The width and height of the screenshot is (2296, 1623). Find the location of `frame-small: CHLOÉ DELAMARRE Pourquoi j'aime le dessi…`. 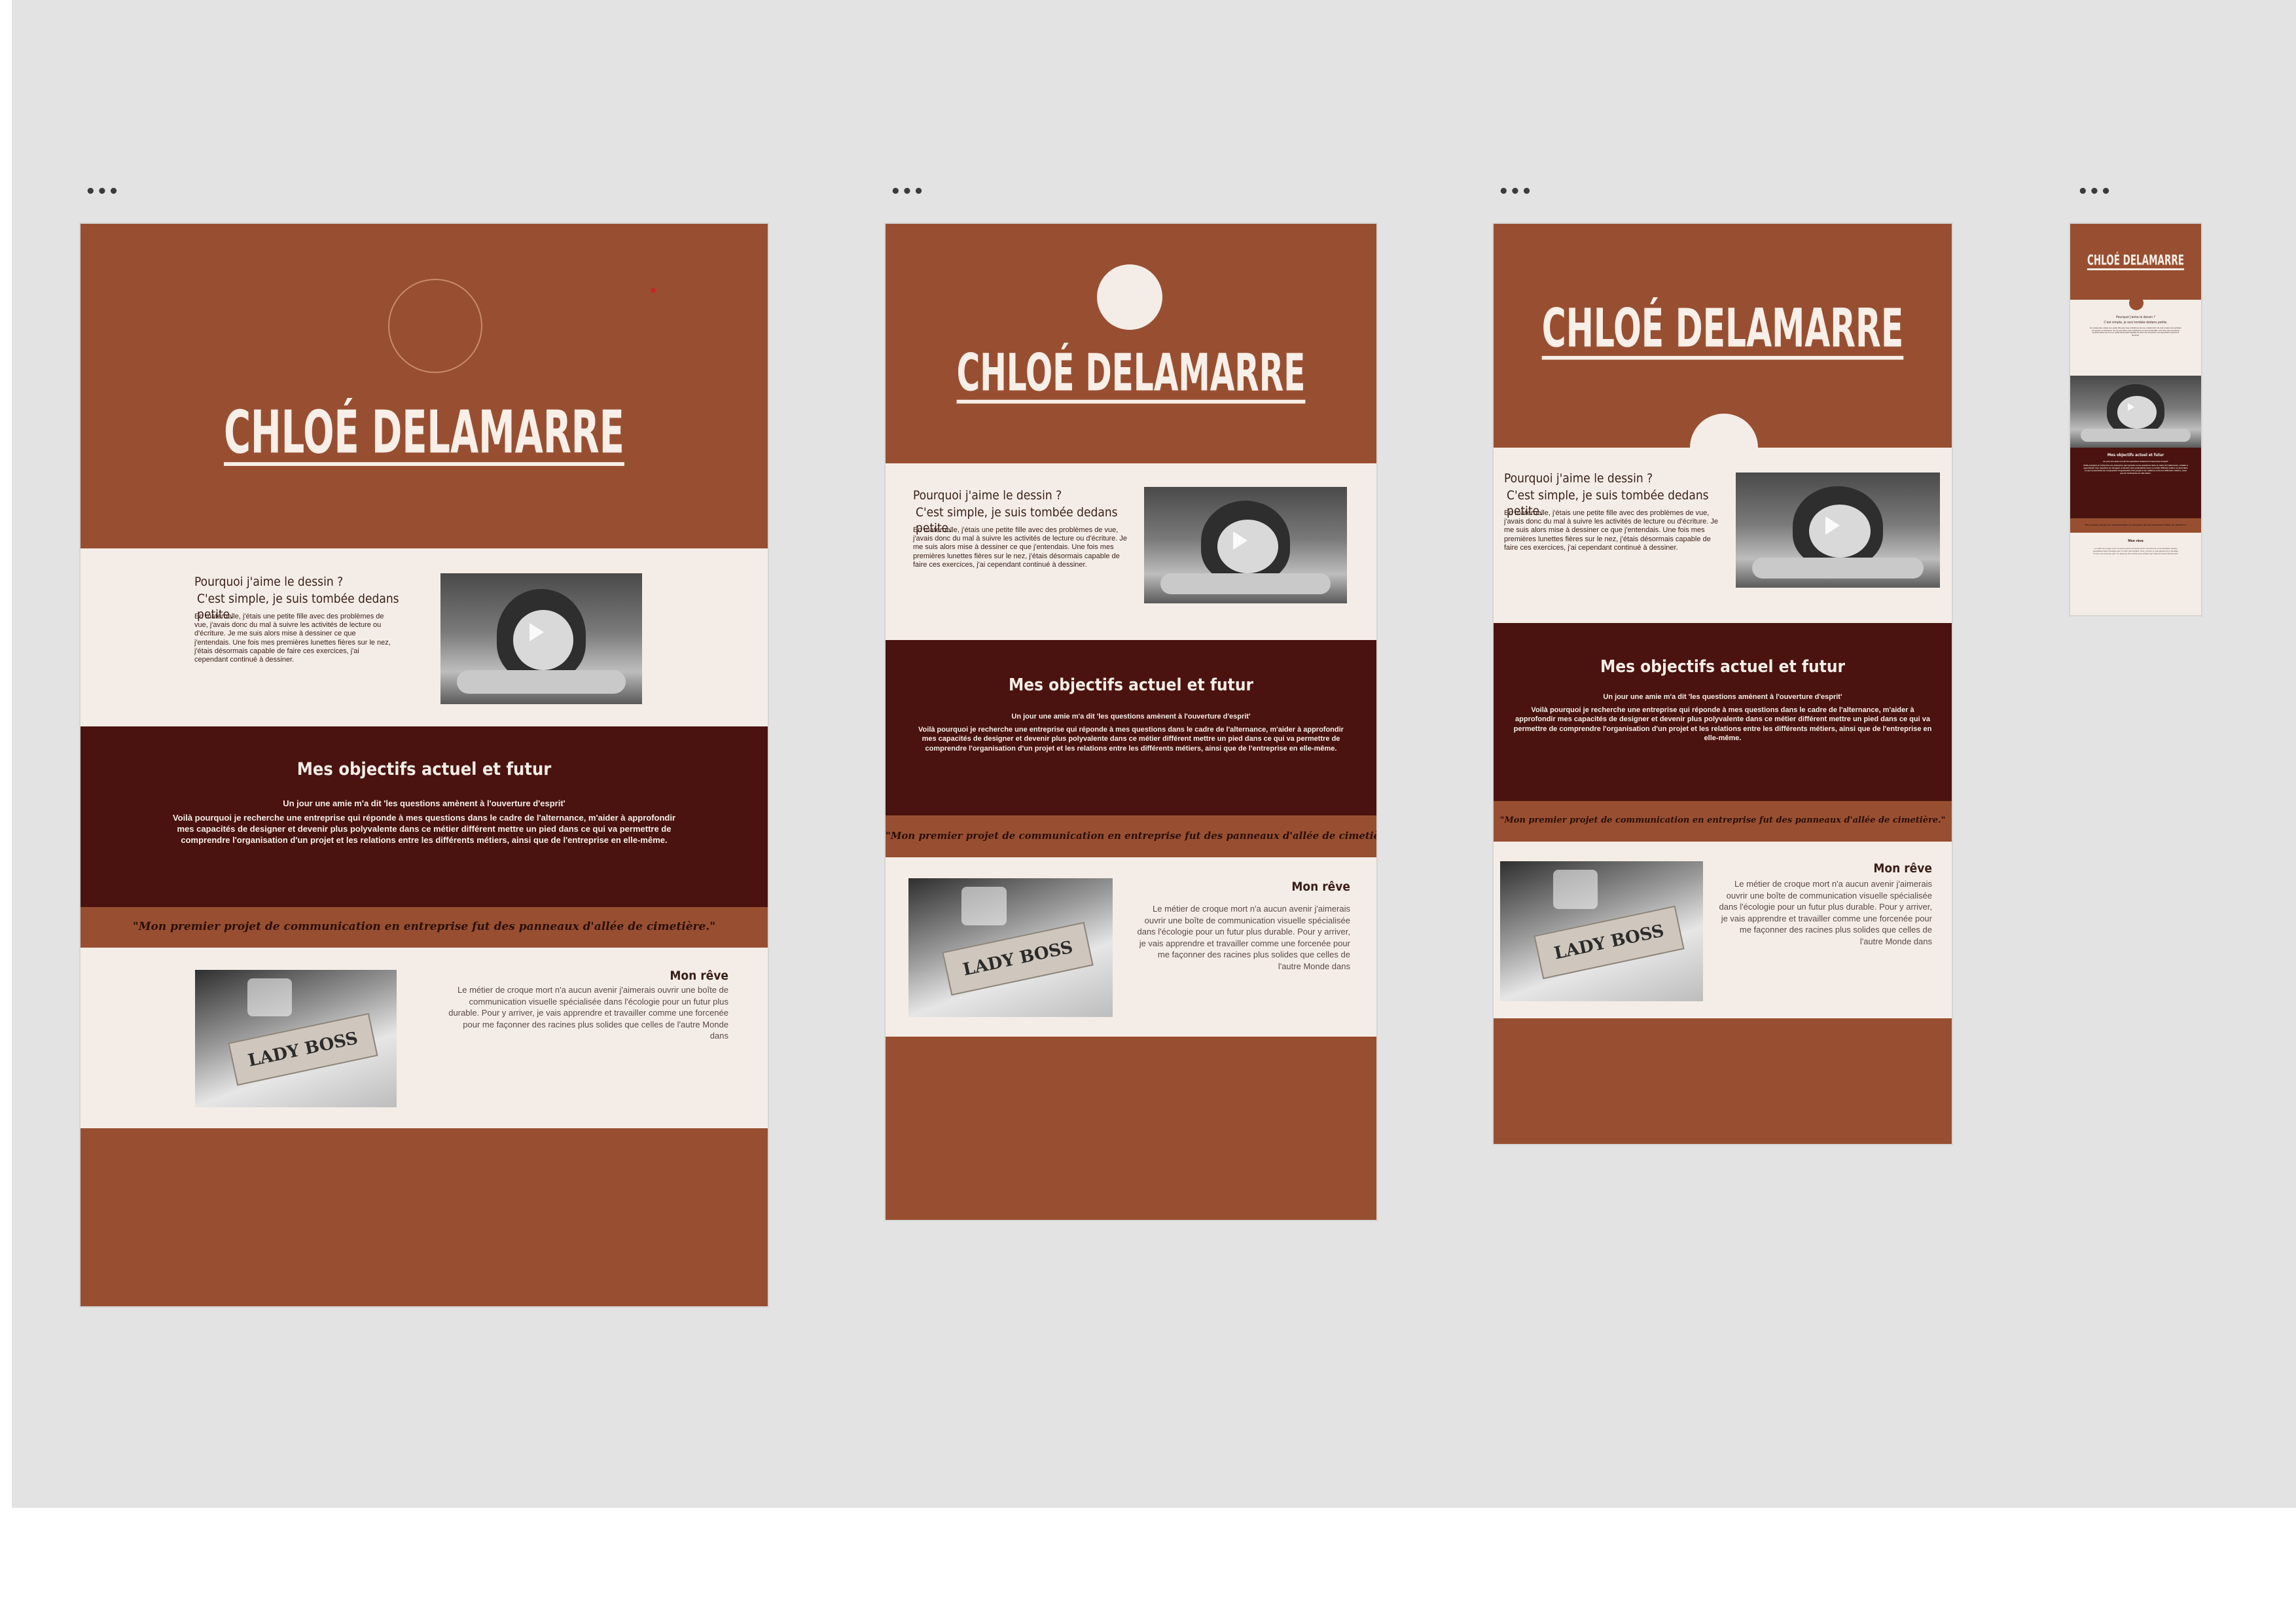

frame-small: CHLOÉ DELAMARRE Pourquoi j'aime le dessi… is located at coordinates (1723, 684).